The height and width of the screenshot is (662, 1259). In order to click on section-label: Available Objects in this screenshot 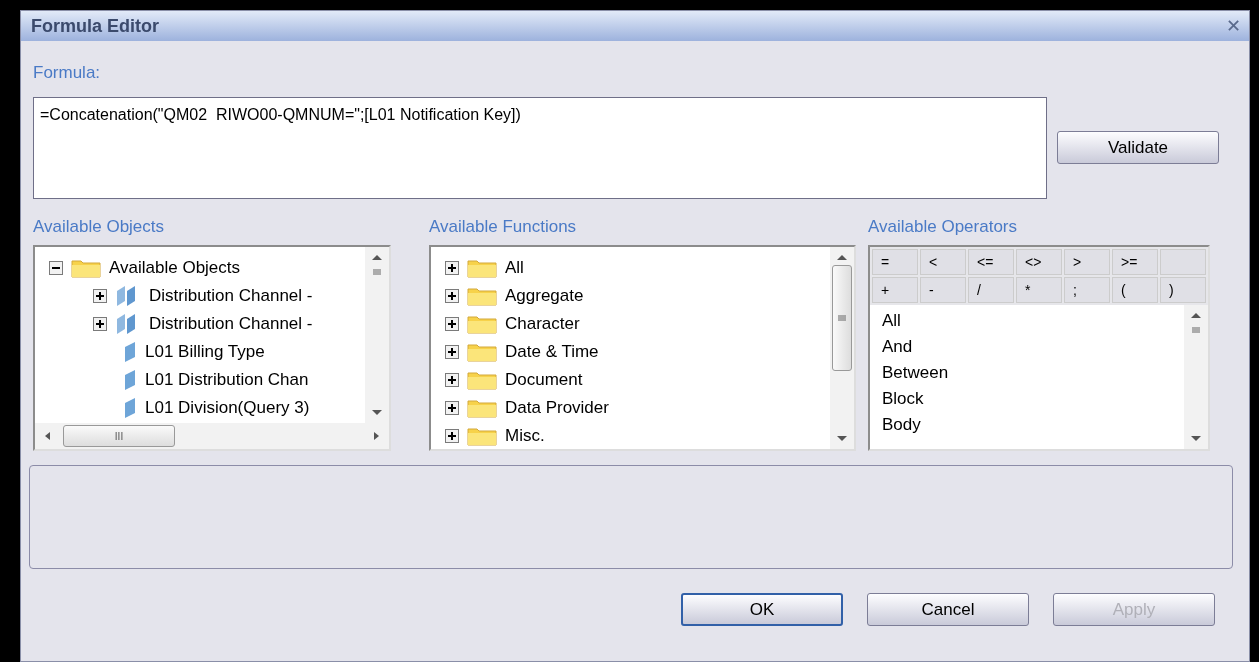, I will do `click(99, 227)`.